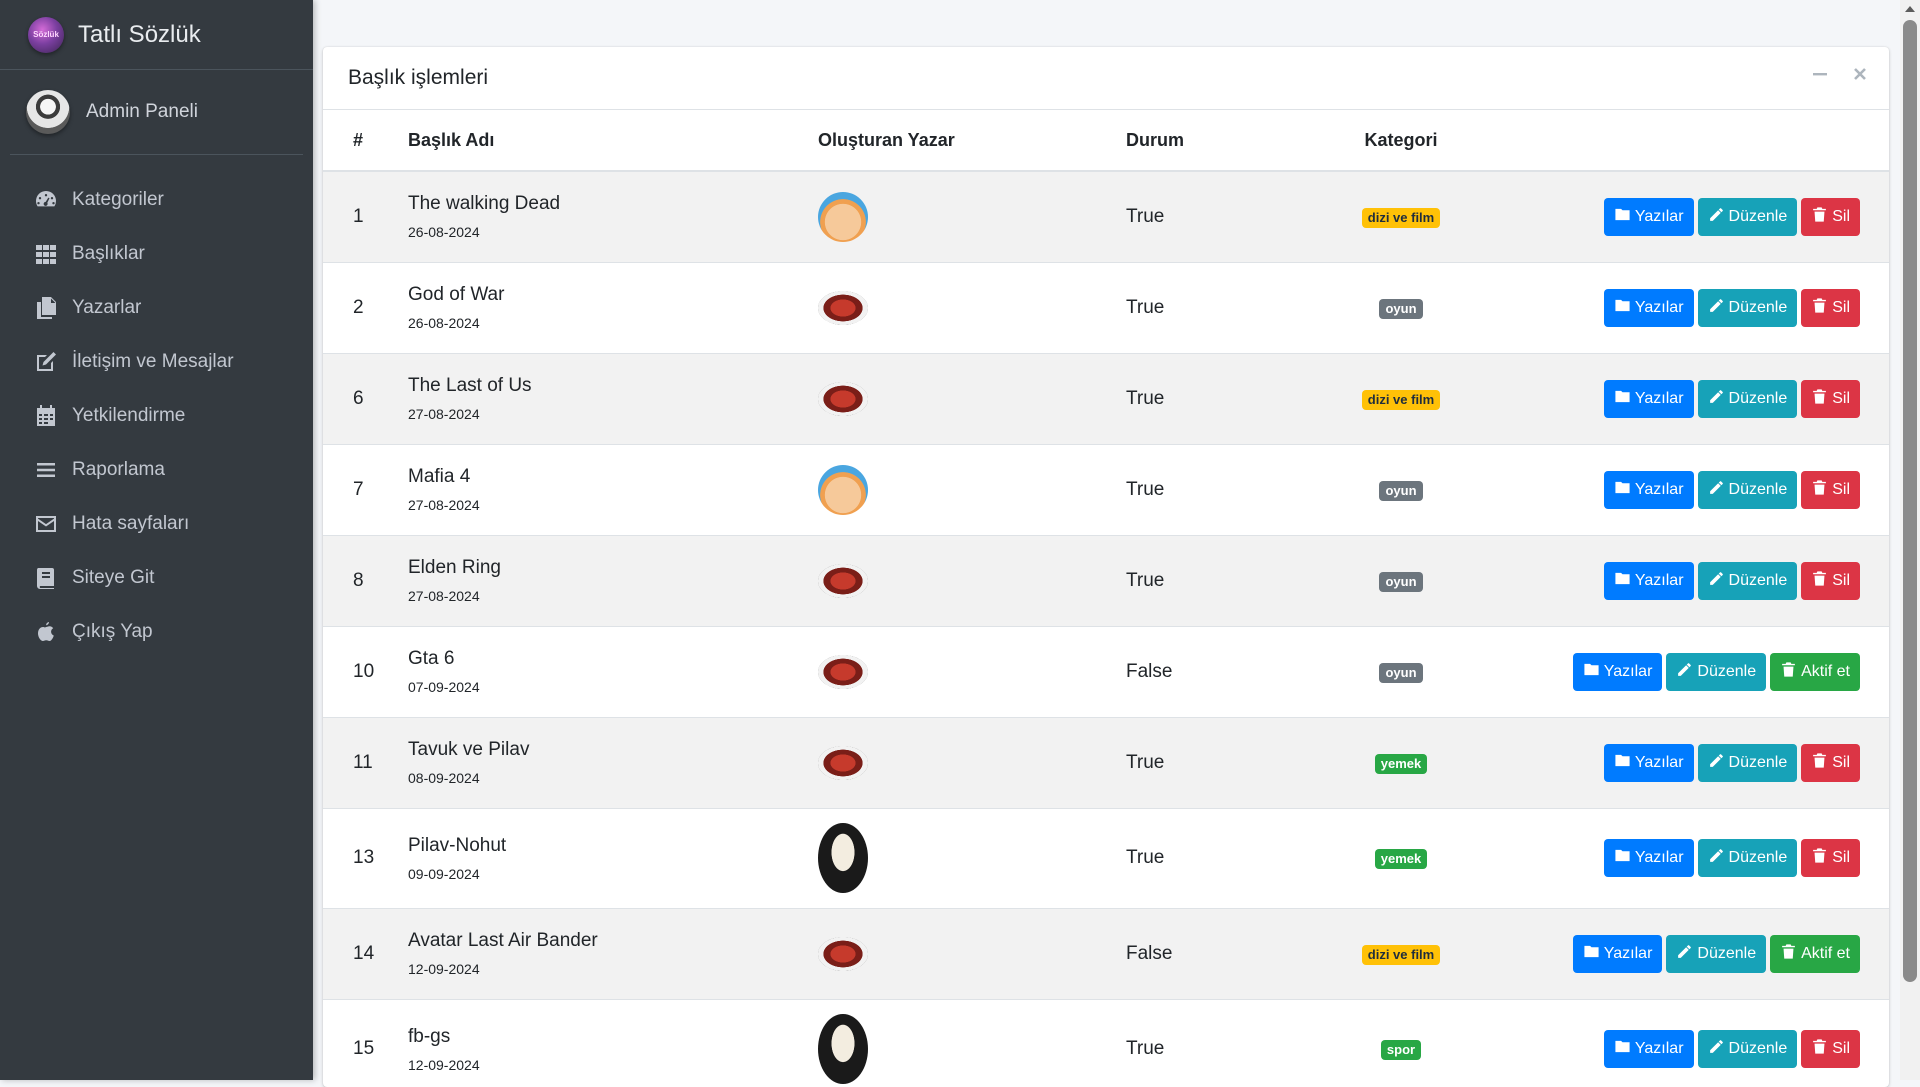  What do you see at coordinates (613, 671) in the screenshot?
I see `row-title-cell: Gta 6 07-09-2024` at bounding box center [613, 671].